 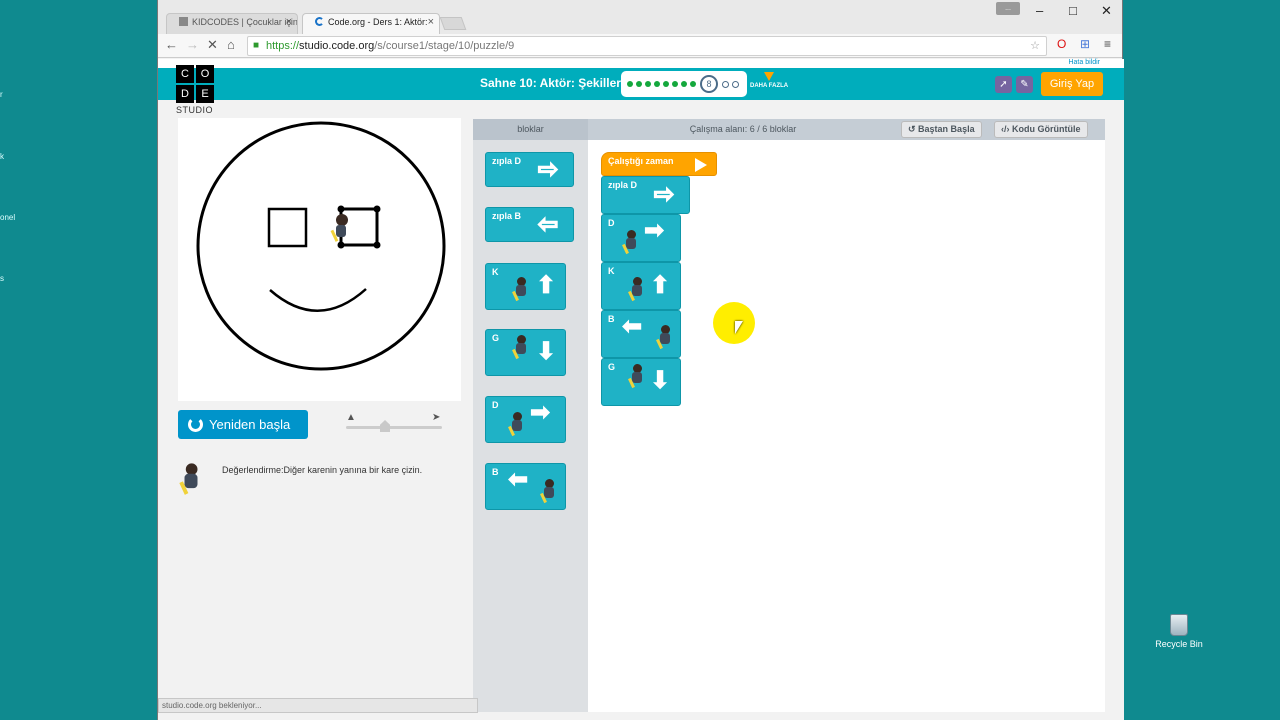 I want to click on forward-icon: →, so click(x=192, y=44).